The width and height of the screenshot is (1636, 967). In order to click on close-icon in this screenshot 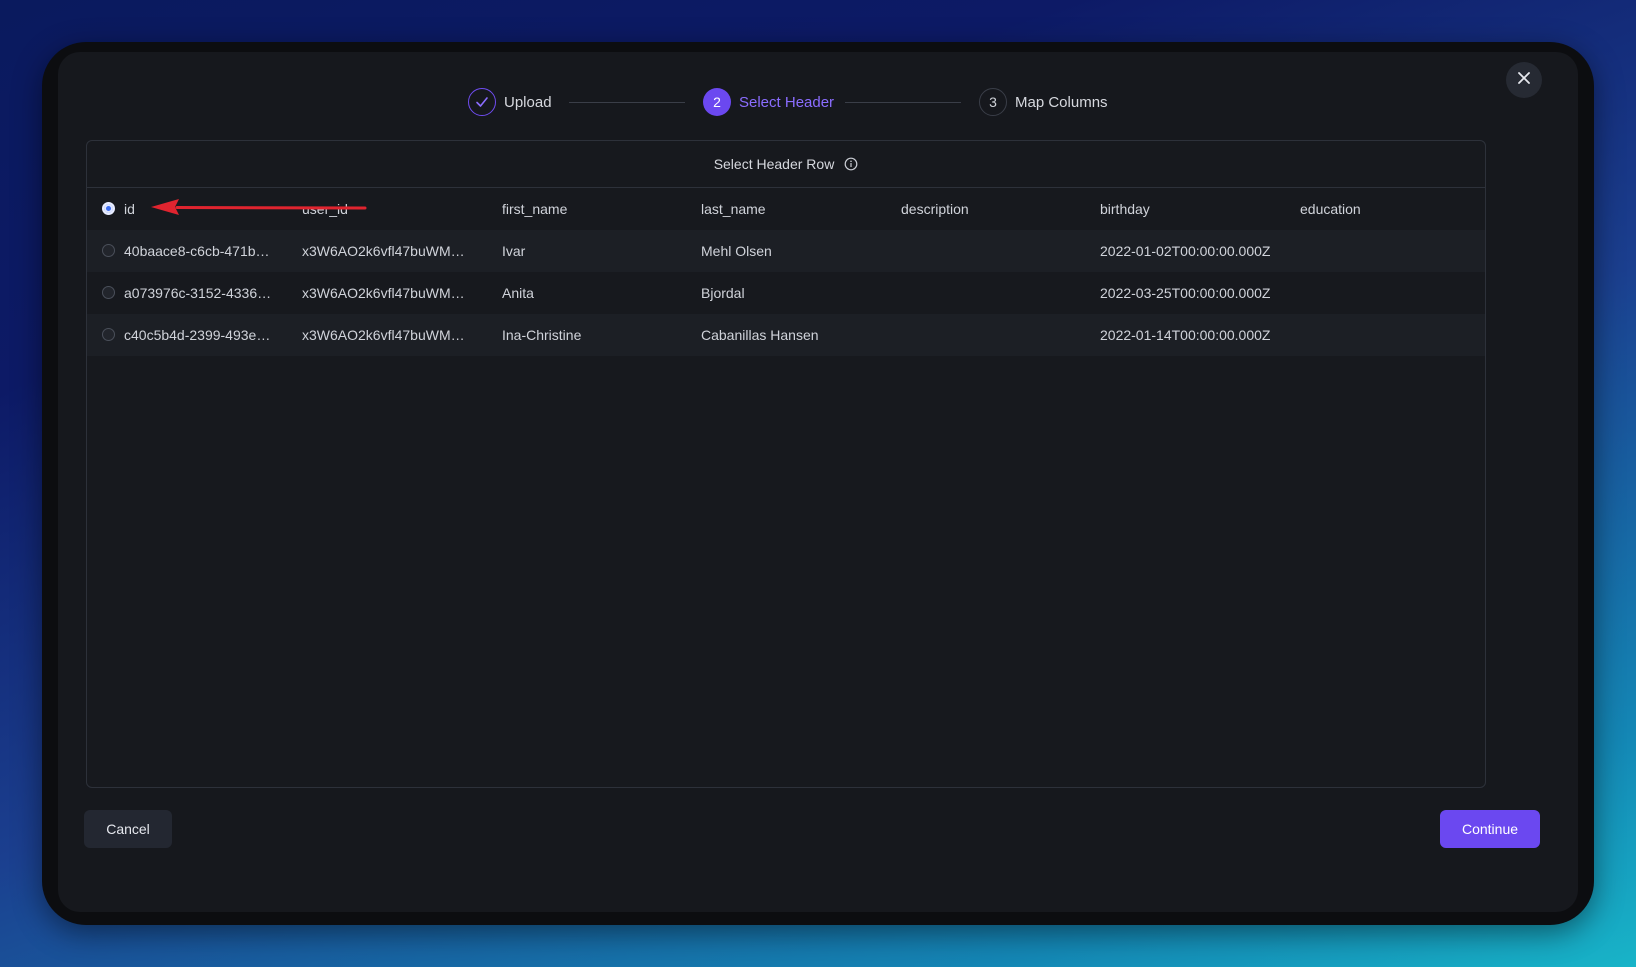, I will do `click(1524, 80)`.